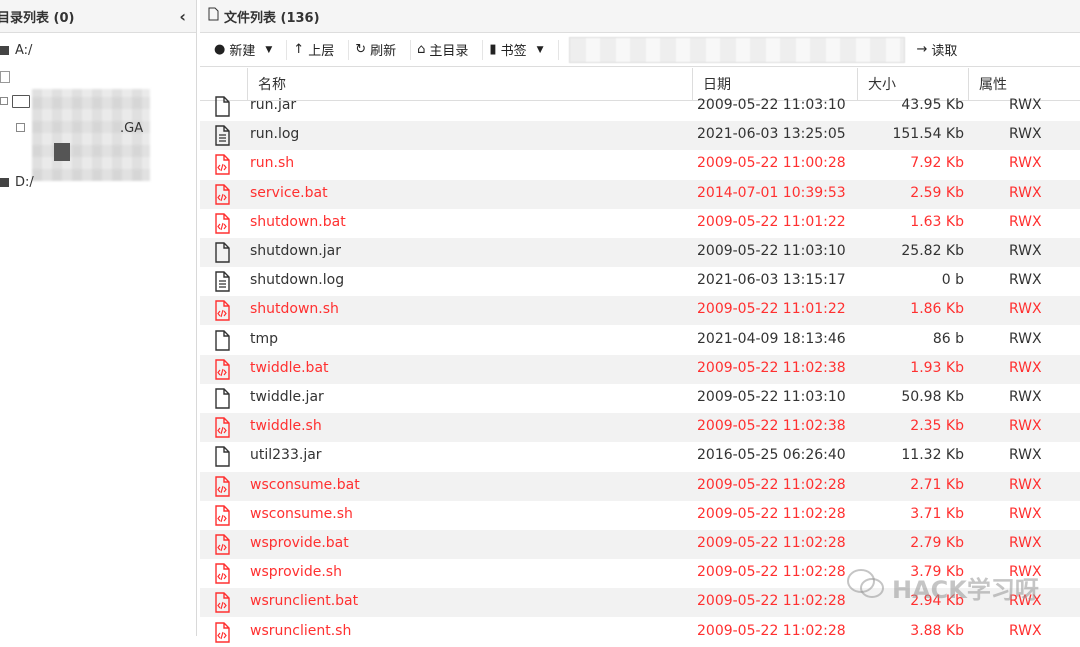  What do you see at coordinates (640, 194) in the screenshot?
I see `table-row: service.bat 2014-07-01 10:39:53 2.59 Kb RWX` at bounding box center [640, 194].